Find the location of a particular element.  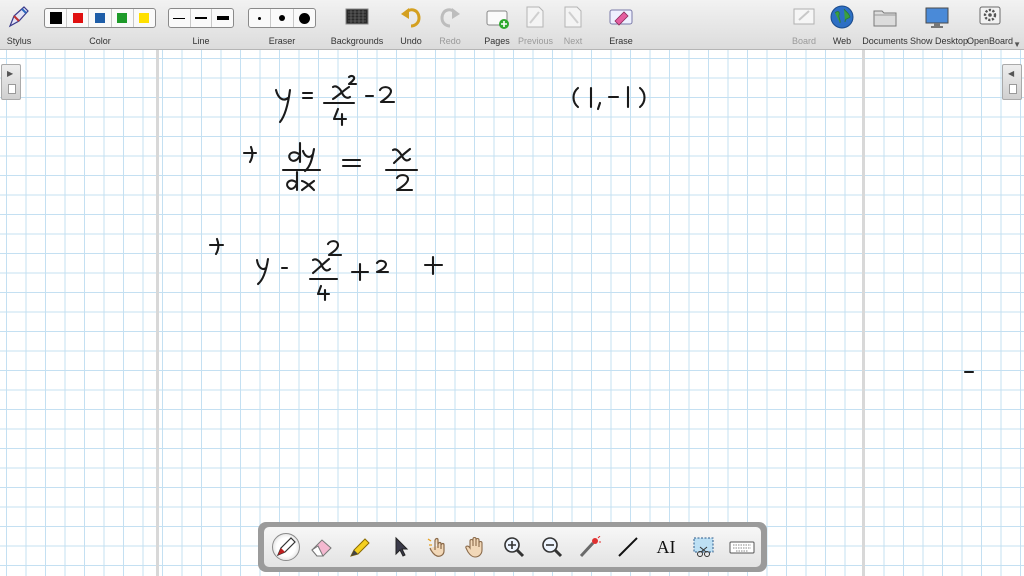

line-icon is located at coordinates (628, 547).